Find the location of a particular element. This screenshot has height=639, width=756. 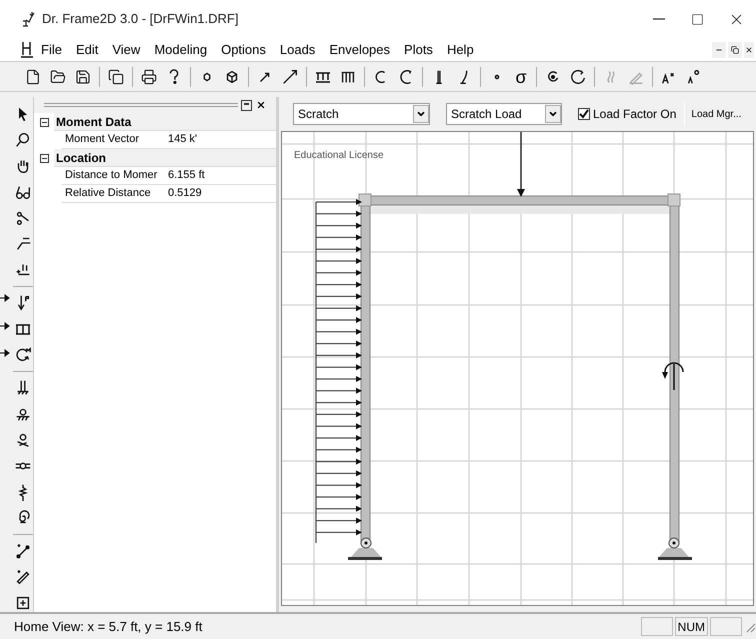

document-icon is located at coordinates (27, 49).